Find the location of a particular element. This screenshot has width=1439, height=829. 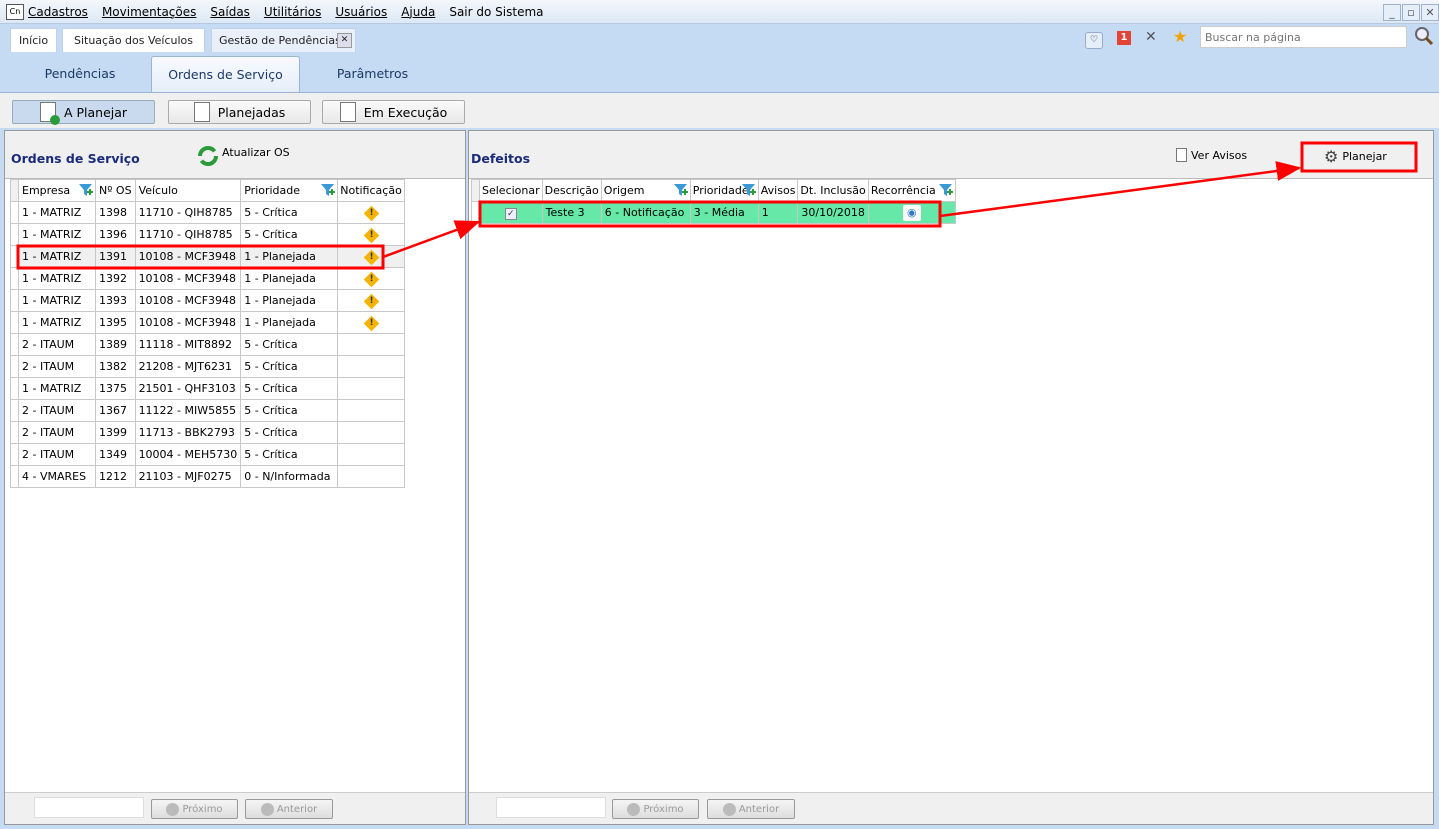

eye-icon: ◉ is located at coordinates (911, 212).